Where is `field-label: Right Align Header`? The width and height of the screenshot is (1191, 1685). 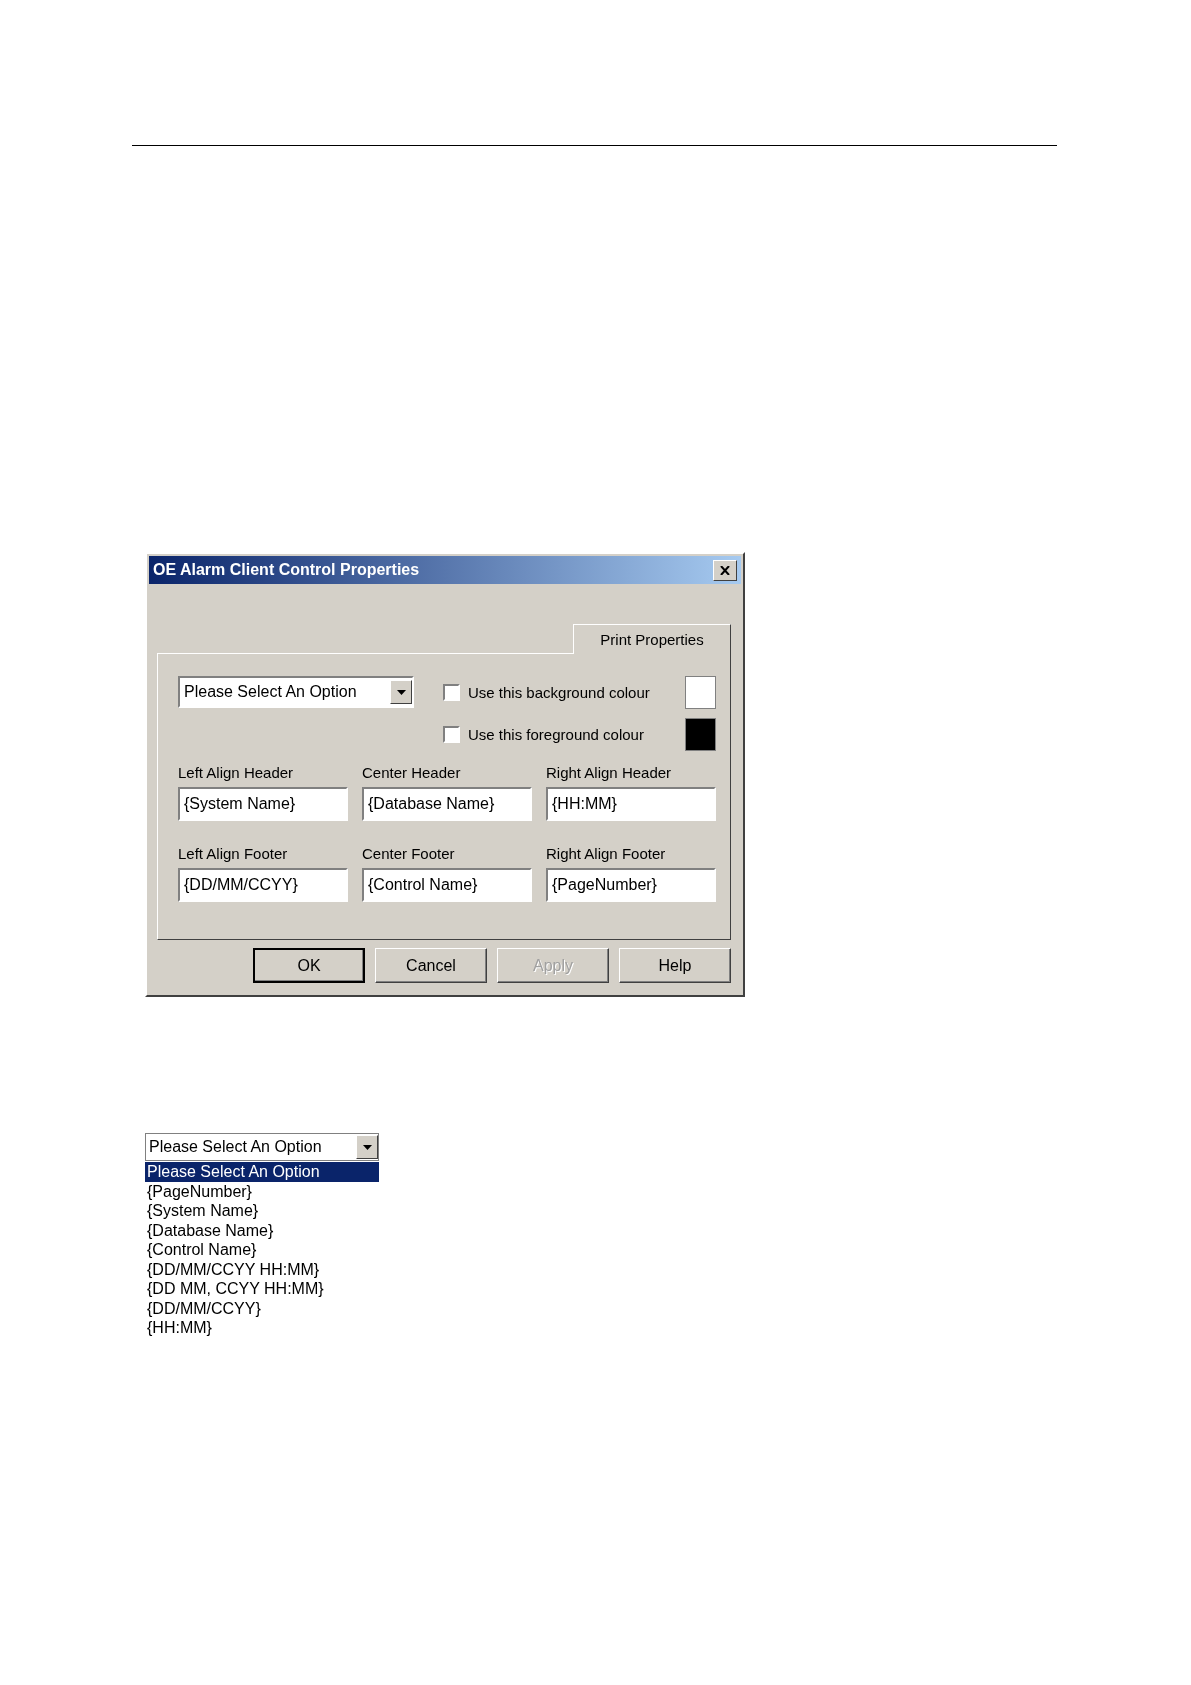 field-label: Right Align Header is located at coordinates (609, 772).